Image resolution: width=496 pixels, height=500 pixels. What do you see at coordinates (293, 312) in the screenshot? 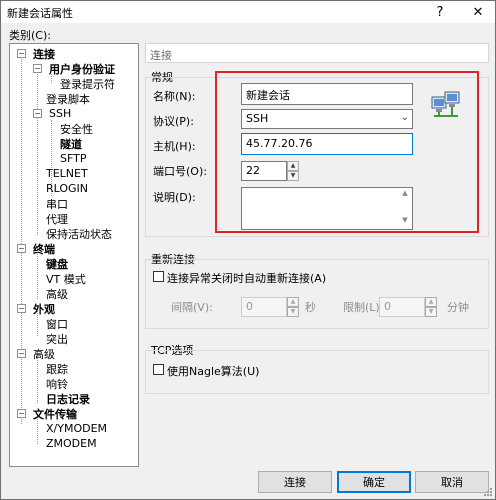
I see `interval-spin-down-icon: ▼` at bounding box center [293, 312].